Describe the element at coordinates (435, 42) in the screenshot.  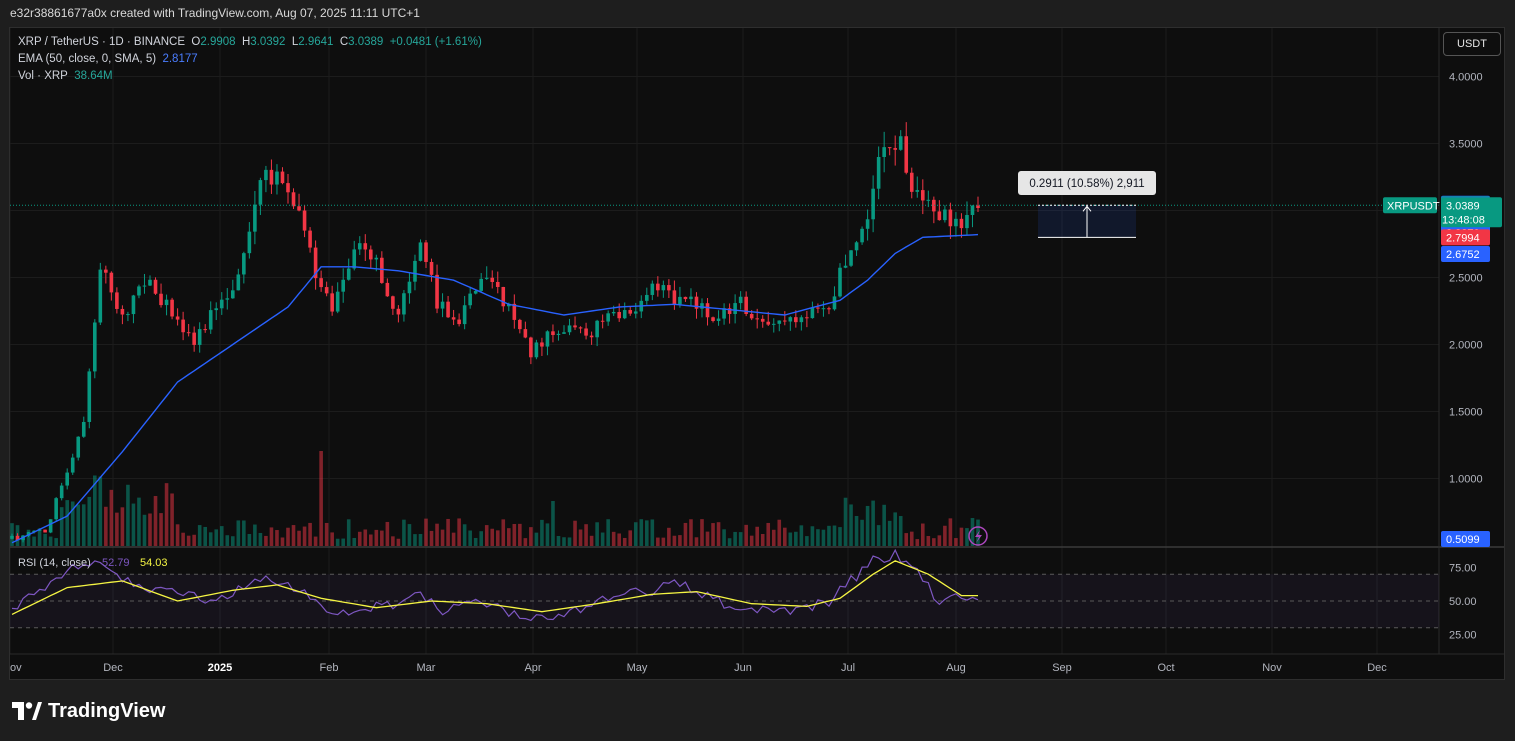
I see `change-value: +0.0481 (+1.61%)` at that location.